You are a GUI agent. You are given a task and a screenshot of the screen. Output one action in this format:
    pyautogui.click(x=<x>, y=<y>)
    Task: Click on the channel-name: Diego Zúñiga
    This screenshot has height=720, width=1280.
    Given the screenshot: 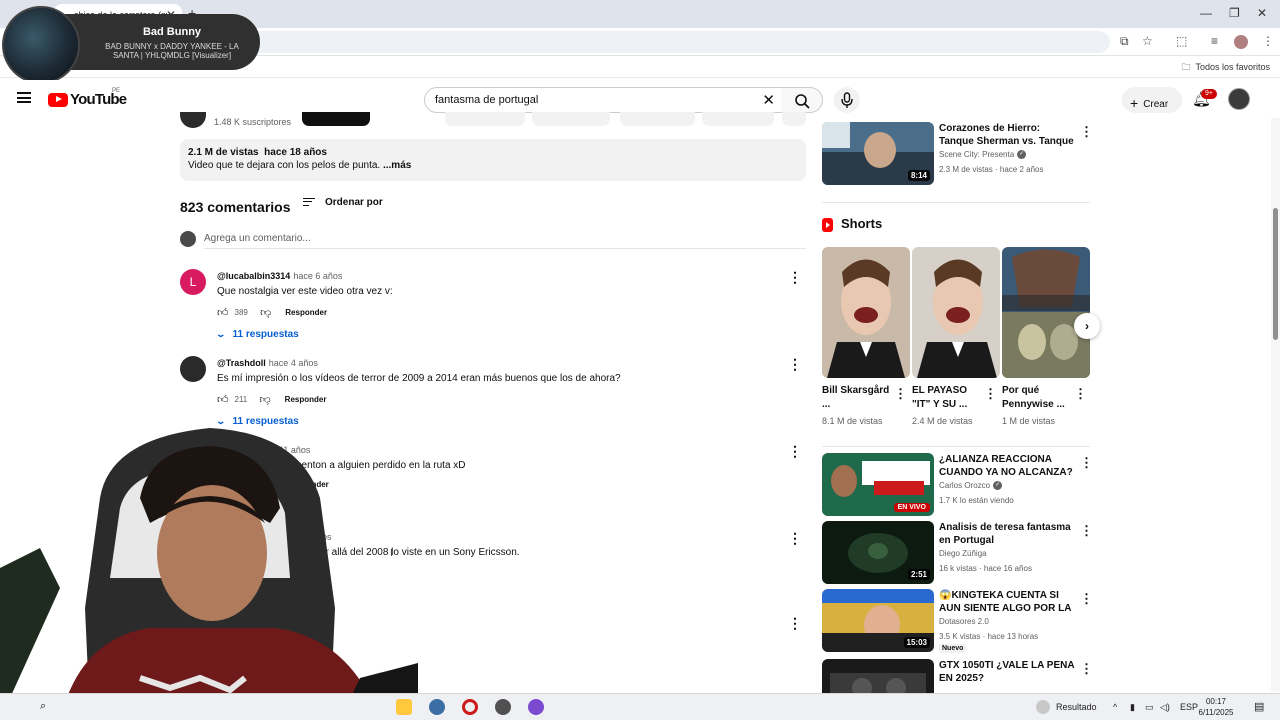 What is the action you would take?
    pyautogui.click(x=963, y=553)
    